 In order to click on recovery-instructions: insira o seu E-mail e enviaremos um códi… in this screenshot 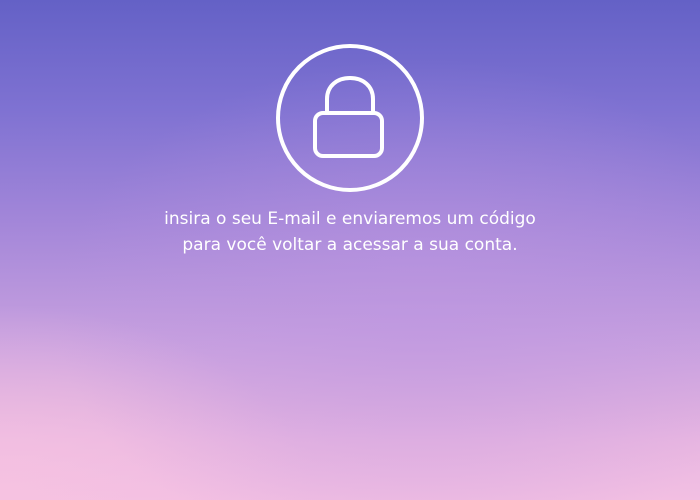, I will do `click(350, 232)`.